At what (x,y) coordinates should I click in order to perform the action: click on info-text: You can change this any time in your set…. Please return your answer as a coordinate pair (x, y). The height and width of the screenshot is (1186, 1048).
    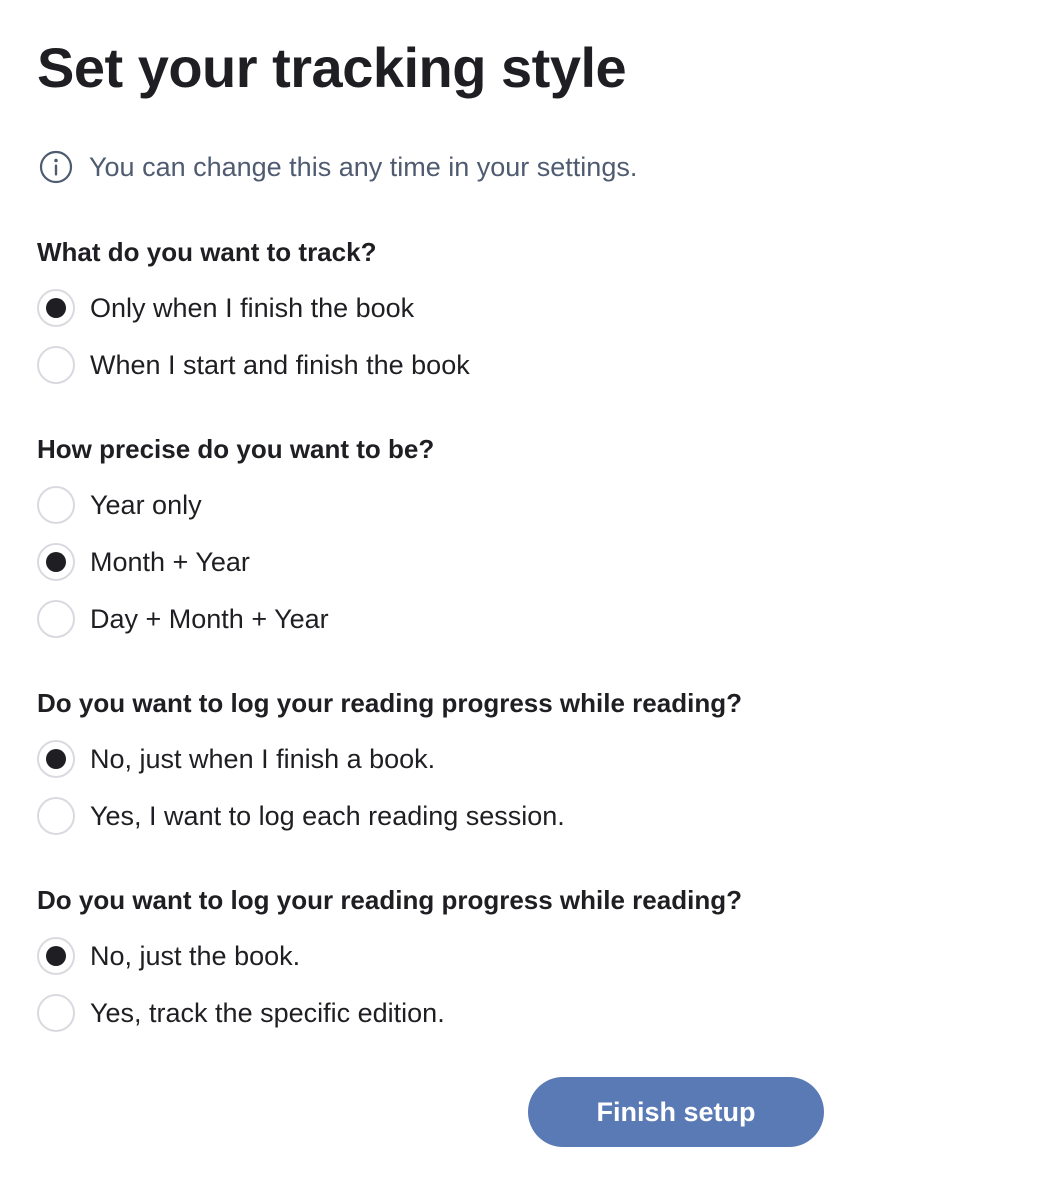
    Looking at the image, I should click on (363, 166).